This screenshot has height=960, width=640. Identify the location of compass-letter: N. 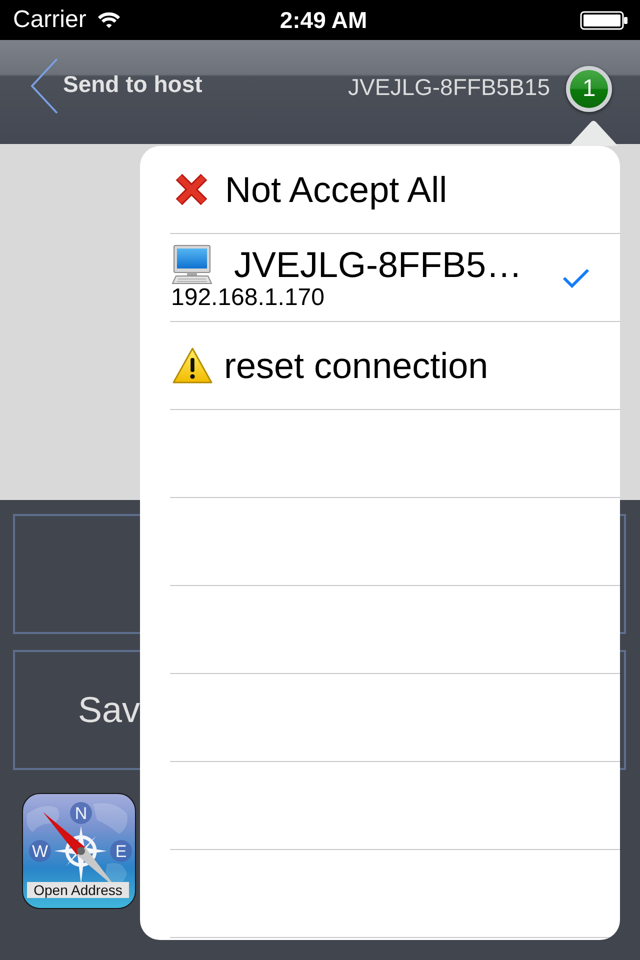
(81, 813).